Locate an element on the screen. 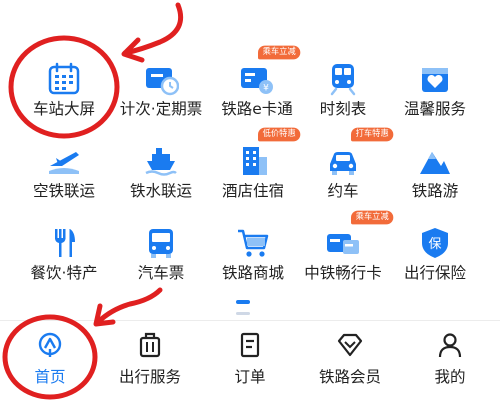 Image resolution: width=500 pixels, height=404 pixels. grid-item-label: 温馨服务 is located at coordinates (434, 109).